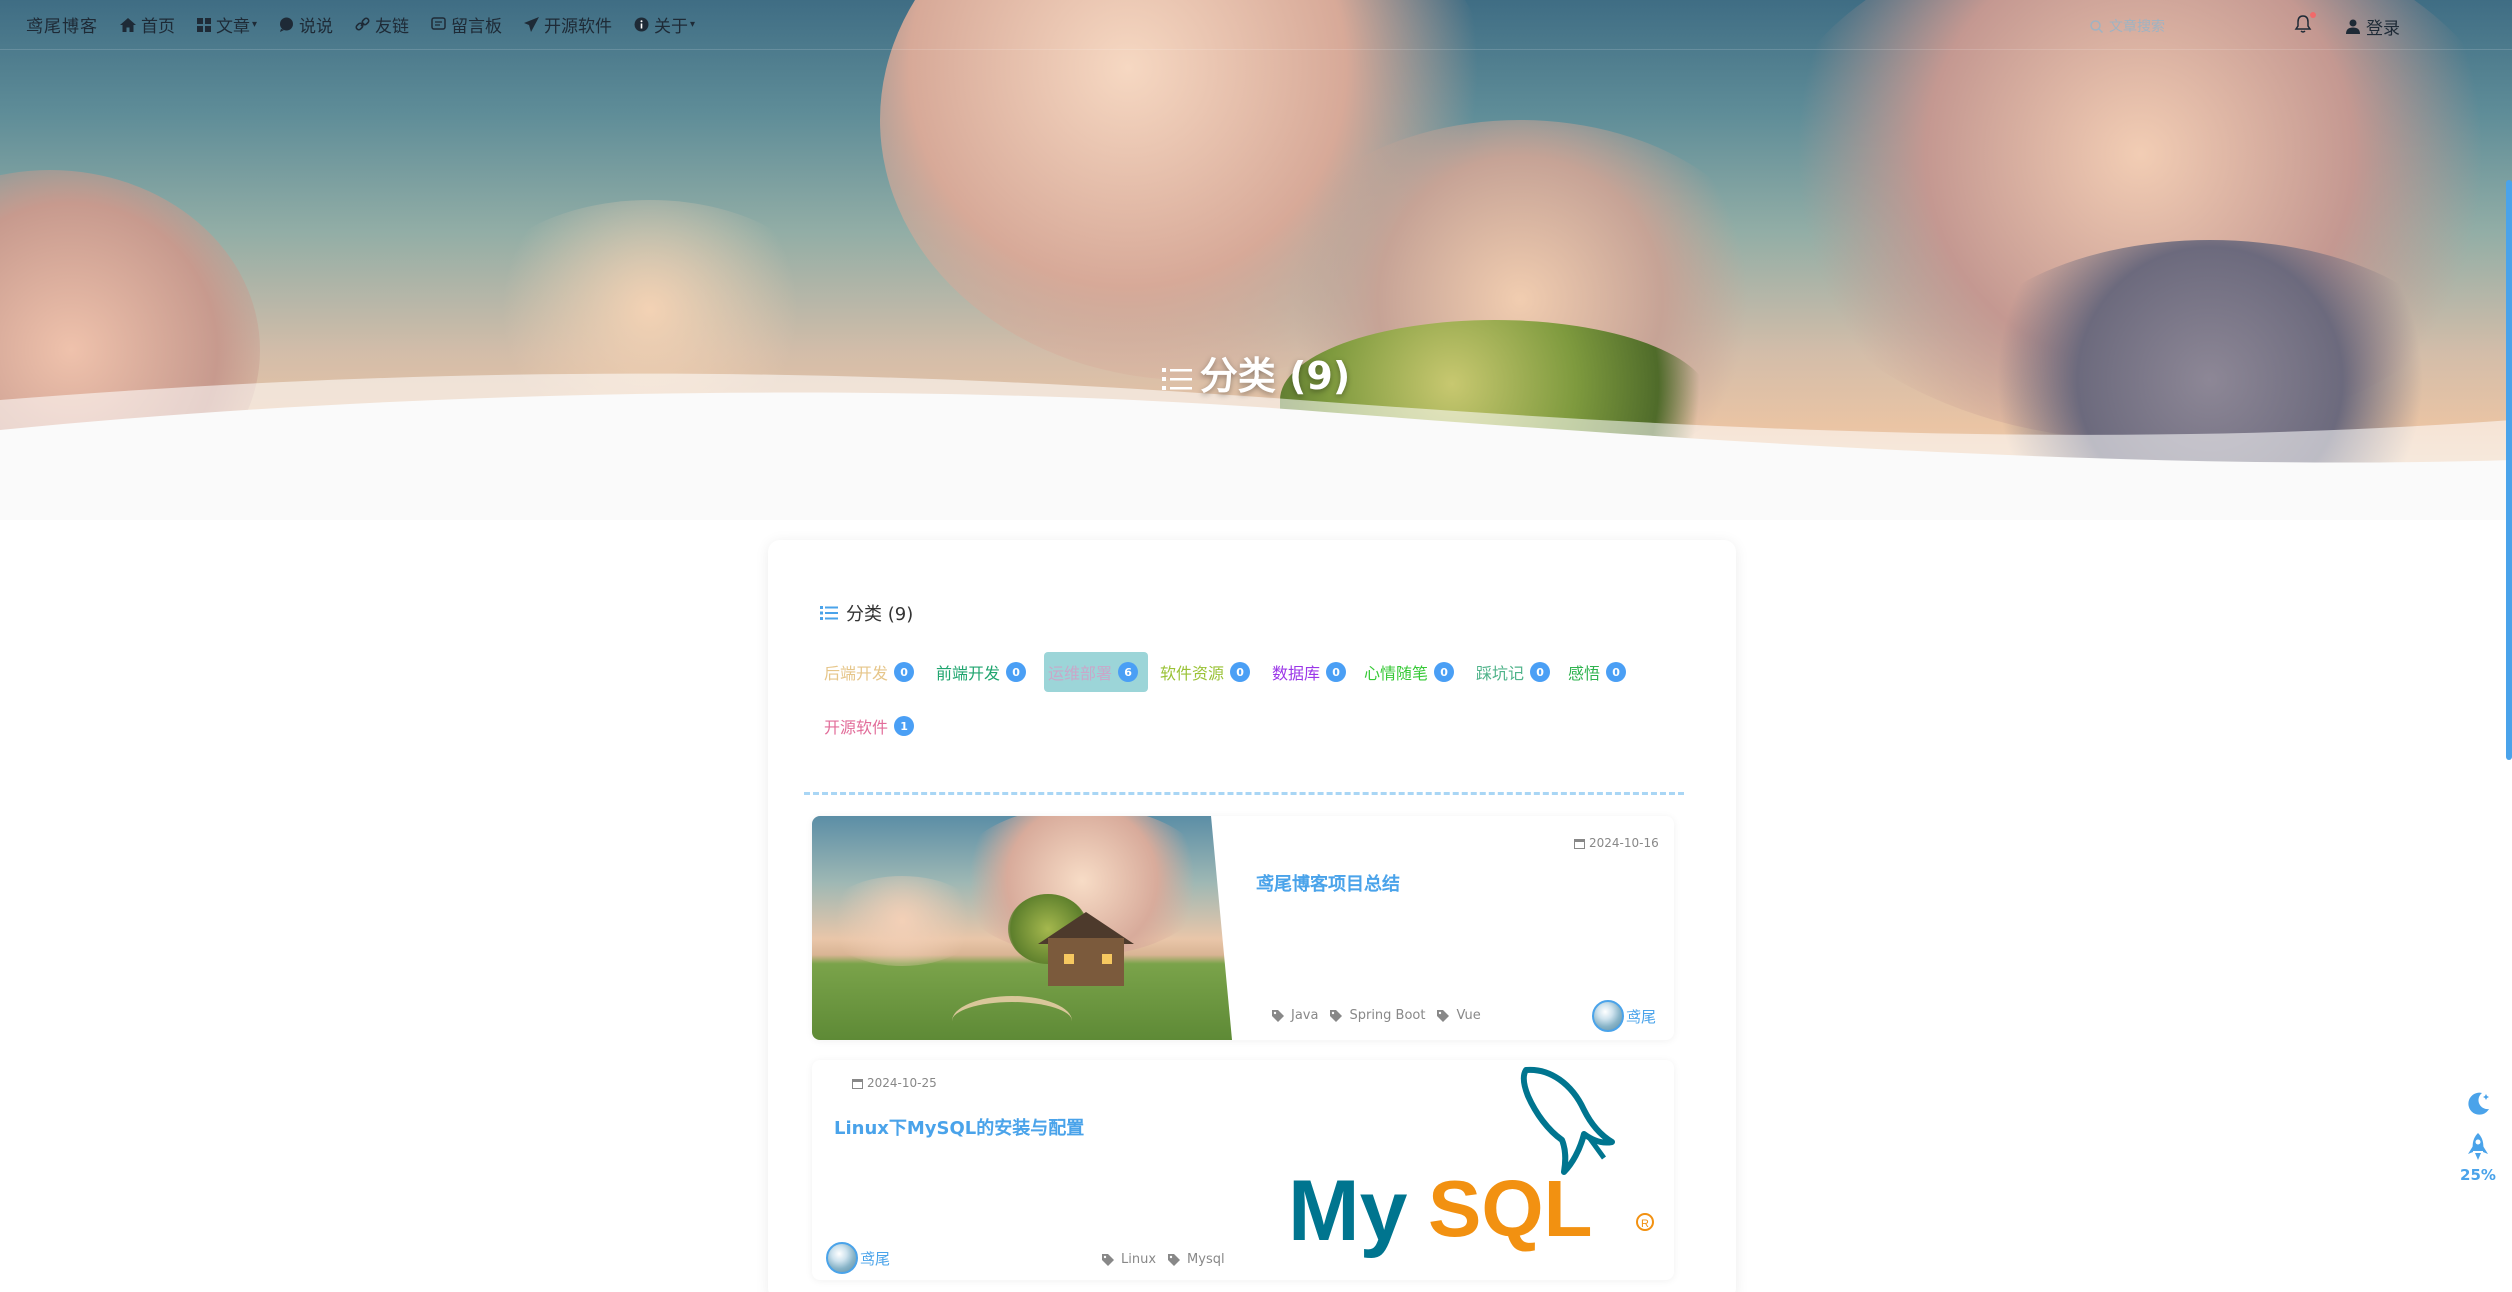  Describe the element at coordinates (62, 24) in the screenshot. I see `brand-logo: 鸢尾博客` at that location.